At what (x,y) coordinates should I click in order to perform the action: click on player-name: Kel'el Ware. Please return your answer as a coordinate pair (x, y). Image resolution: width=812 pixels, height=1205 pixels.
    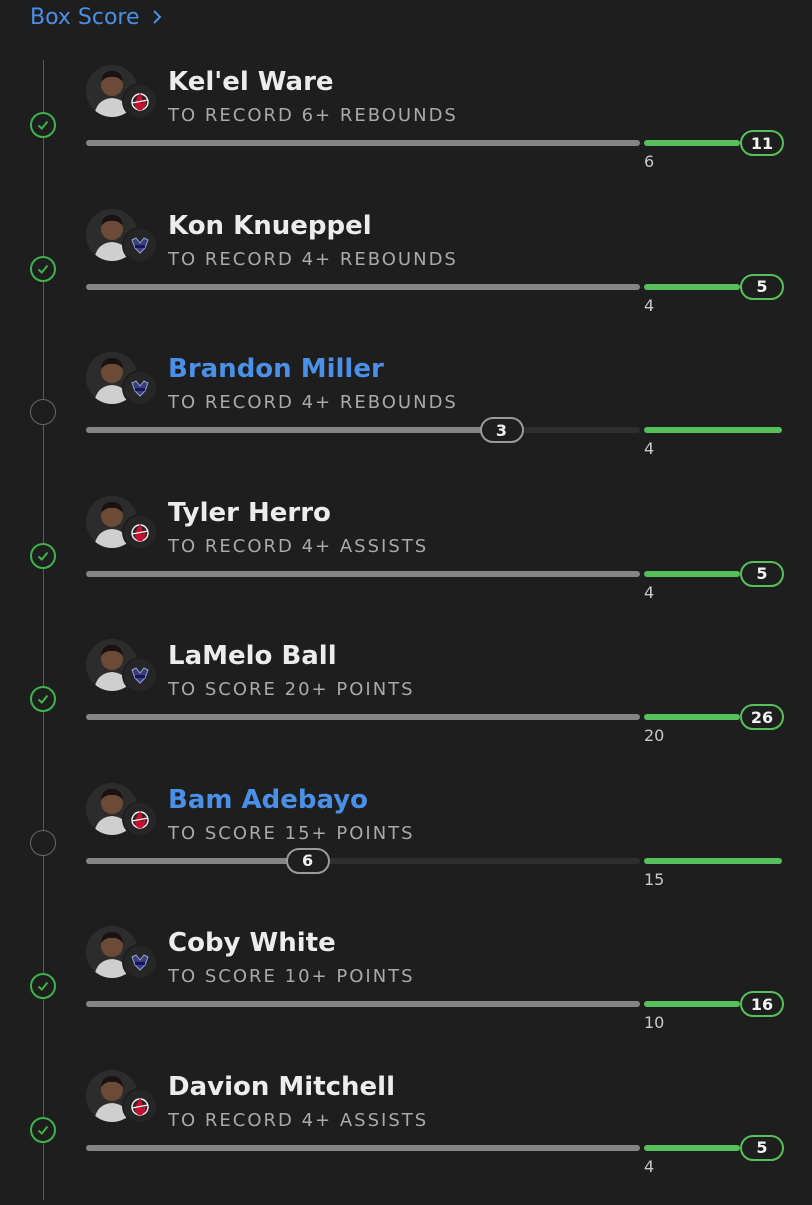
    Looking at the image, I should click on (251, 82).